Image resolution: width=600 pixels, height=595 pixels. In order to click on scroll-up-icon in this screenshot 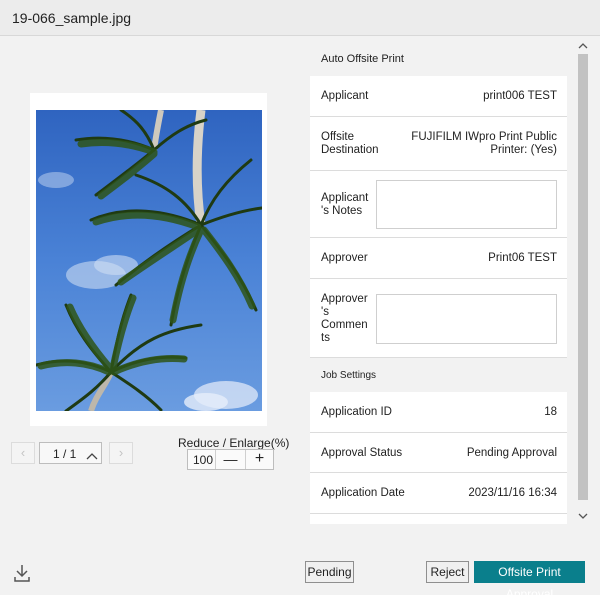, I will do `click(583, 48)`.